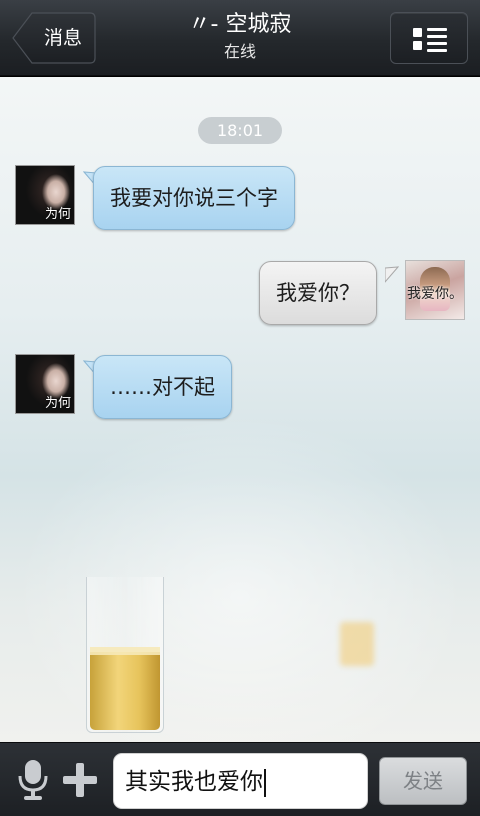  I want to click on input-bar: 其实我也爱你 发送, so click(240, 779).